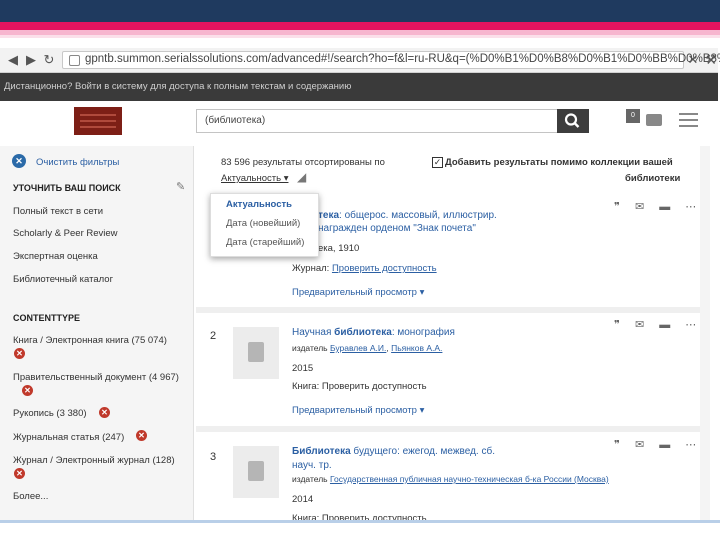  What do you see at coordinates (213, 336) in the screenshot?
I see `result-number: 2` at bounding box center [213, 336].